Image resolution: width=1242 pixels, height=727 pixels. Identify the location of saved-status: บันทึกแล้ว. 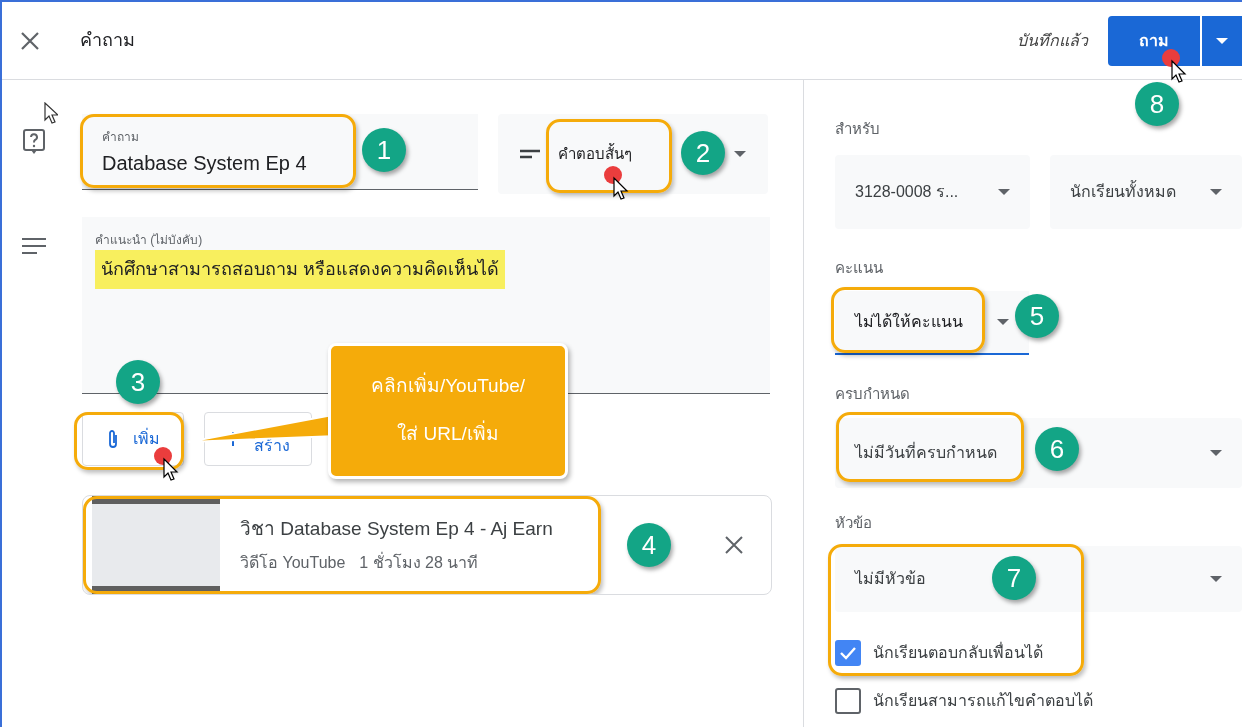
(1052, 40).